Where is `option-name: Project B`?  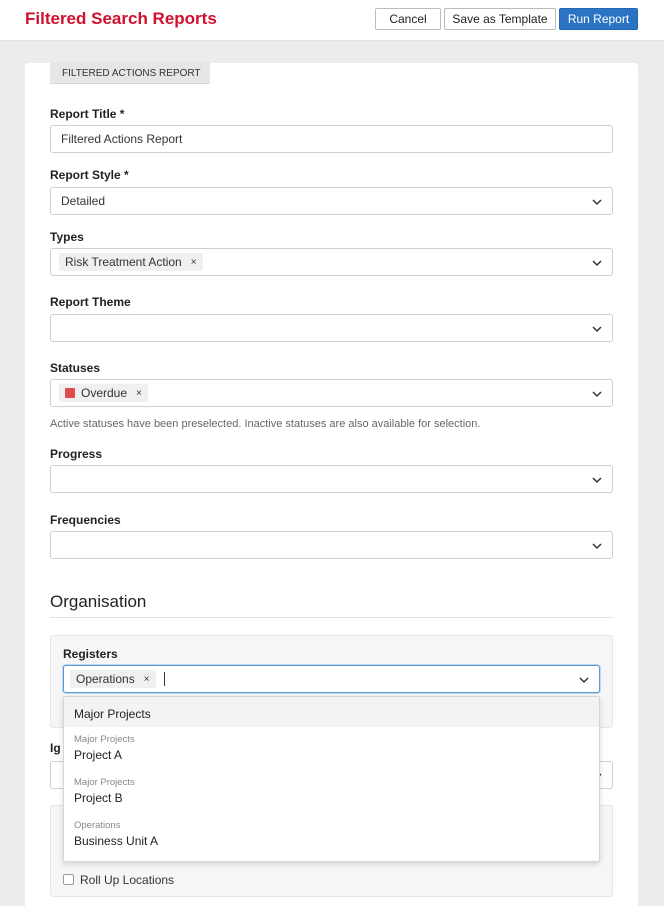 option-name: Project B is located at coordinates (98, 798).